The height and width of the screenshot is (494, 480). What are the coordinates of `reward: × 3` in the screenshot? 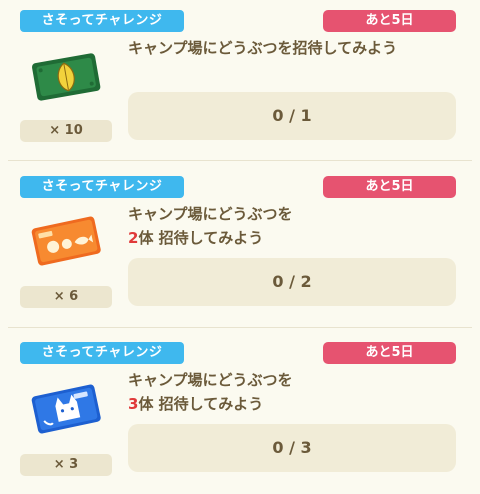 It's located at (66, 429).